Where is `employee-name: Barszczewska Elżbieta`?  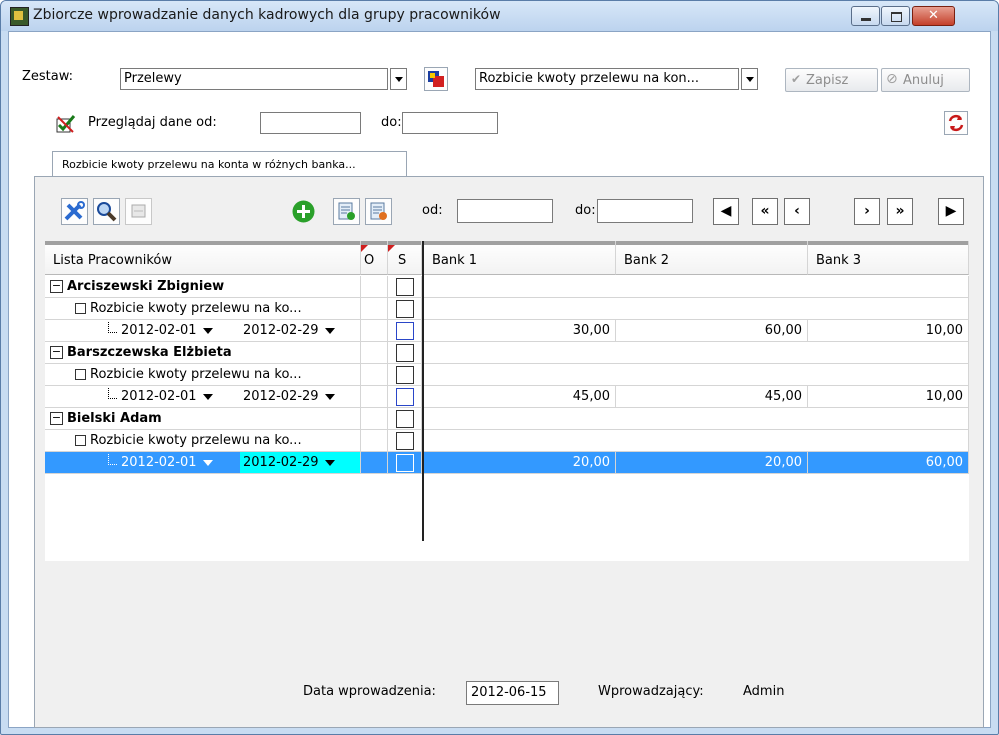 employee-name: Barszczewska Elżbieta is located at coordinates (149, 352).